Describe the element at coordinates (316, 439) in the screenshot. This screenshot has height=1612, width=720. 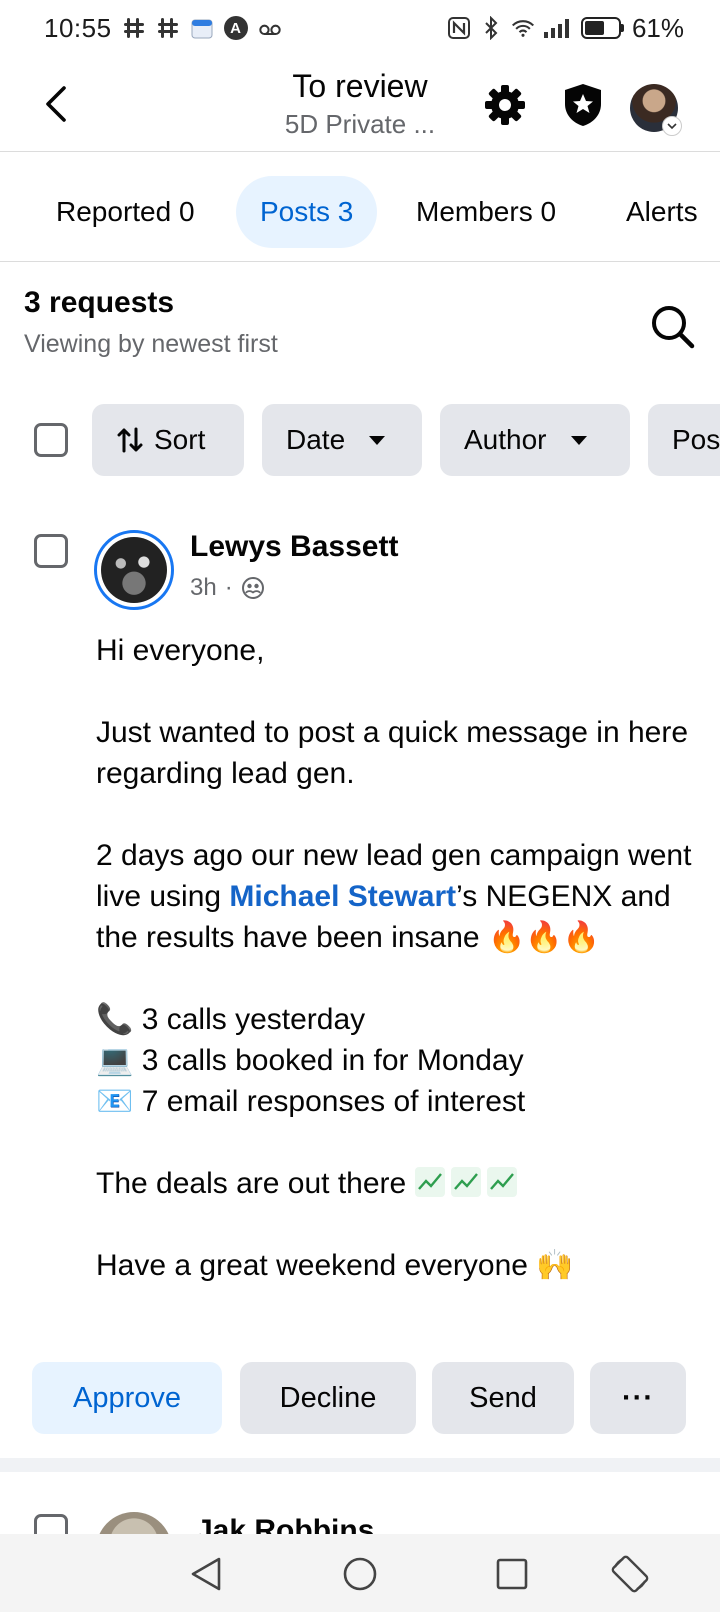
I see `date-filter-label: Date` at that location.